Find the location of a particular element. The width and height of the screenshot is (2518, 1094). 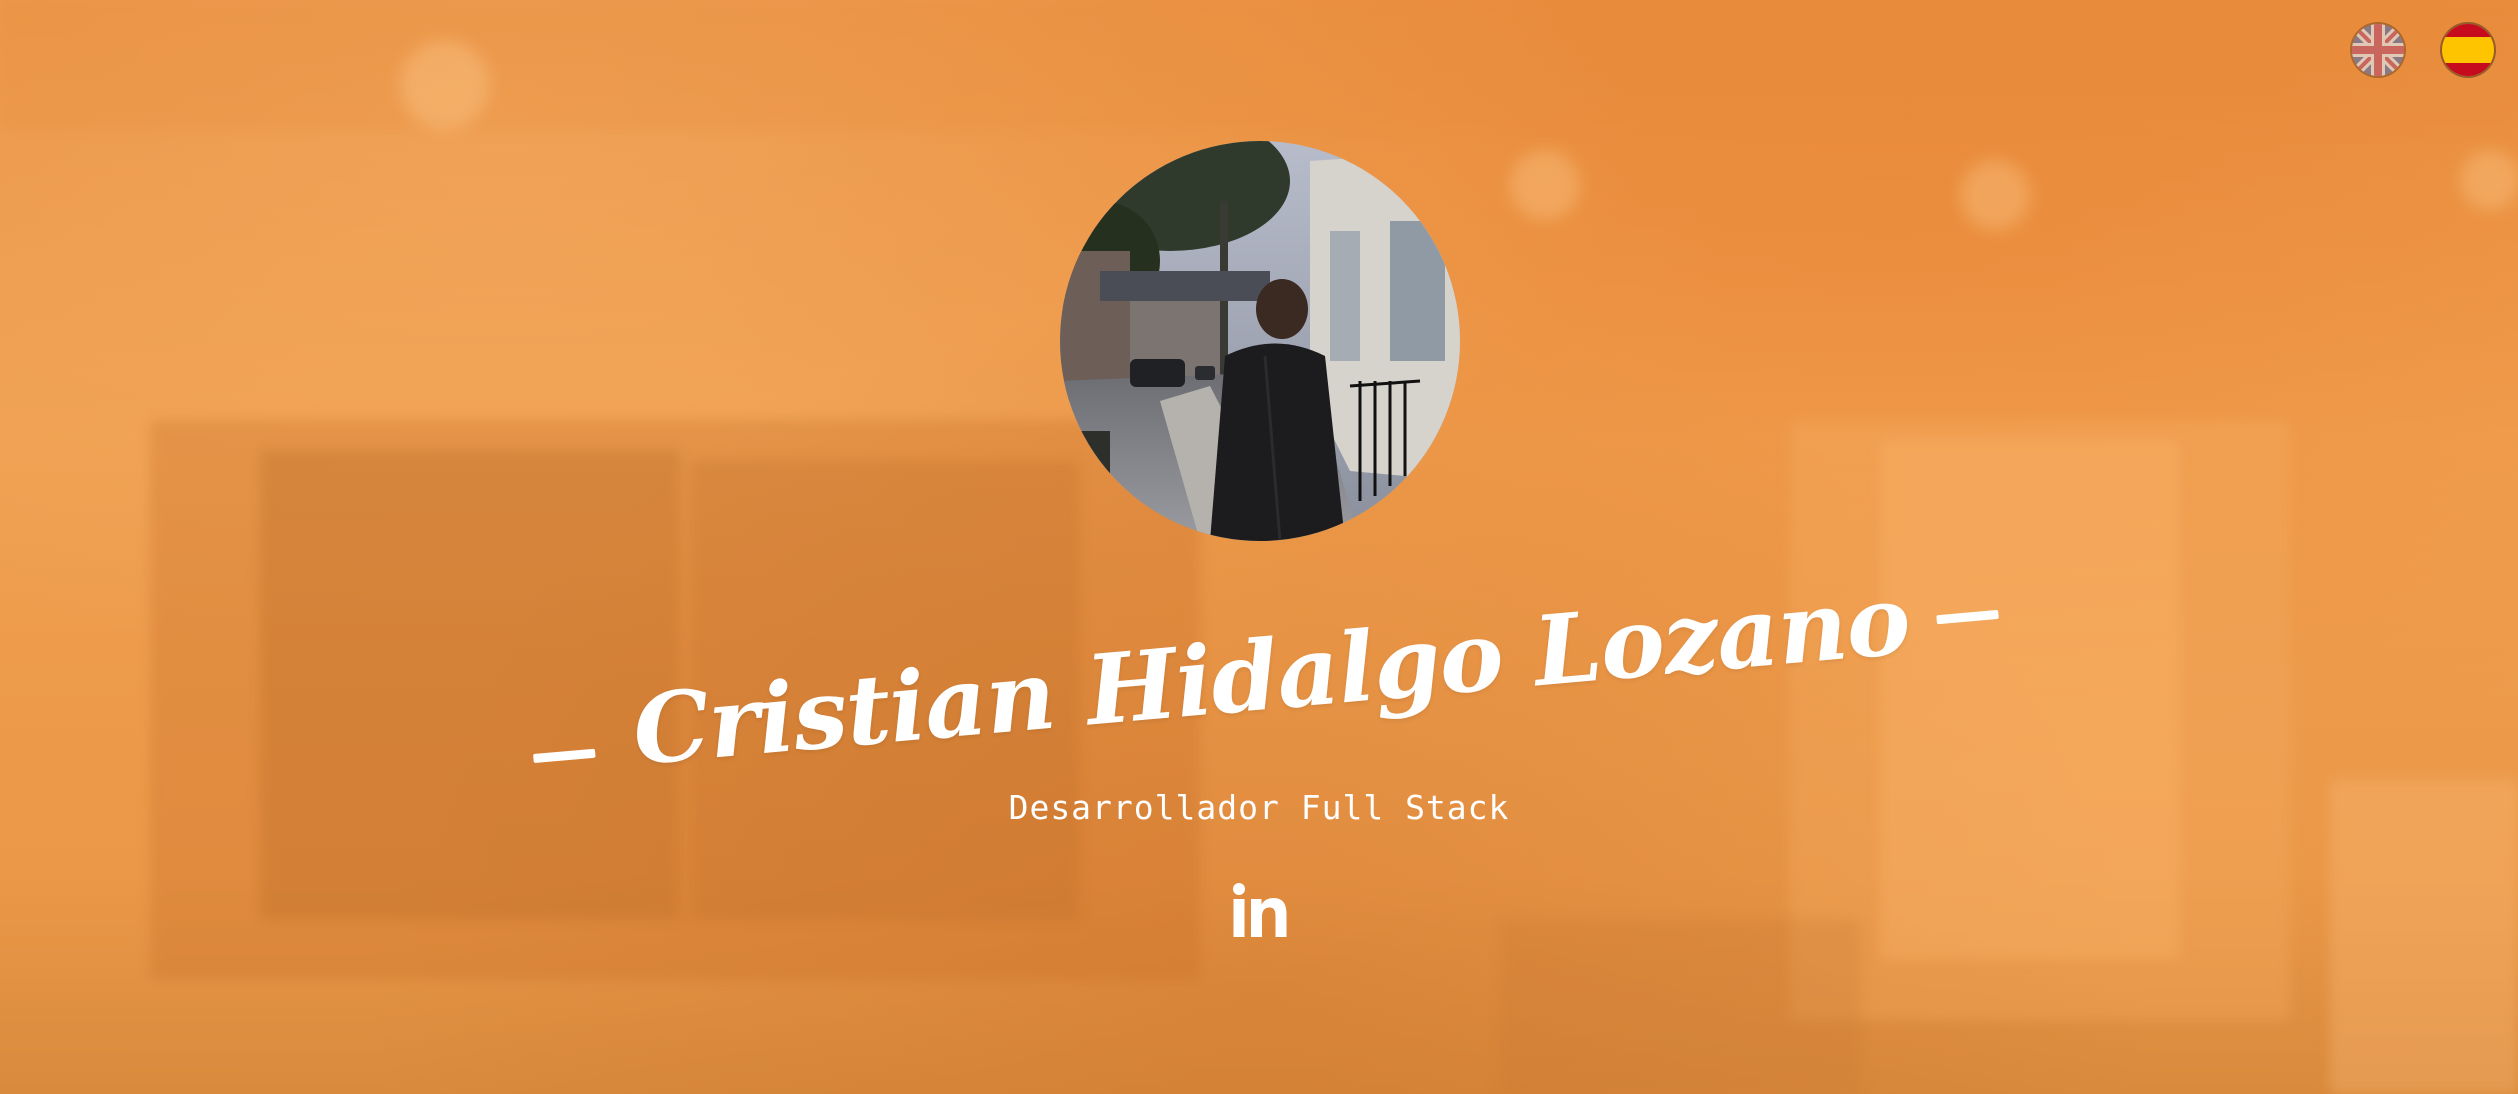

uk-flag-icon is located at coordinates (2378, 50).